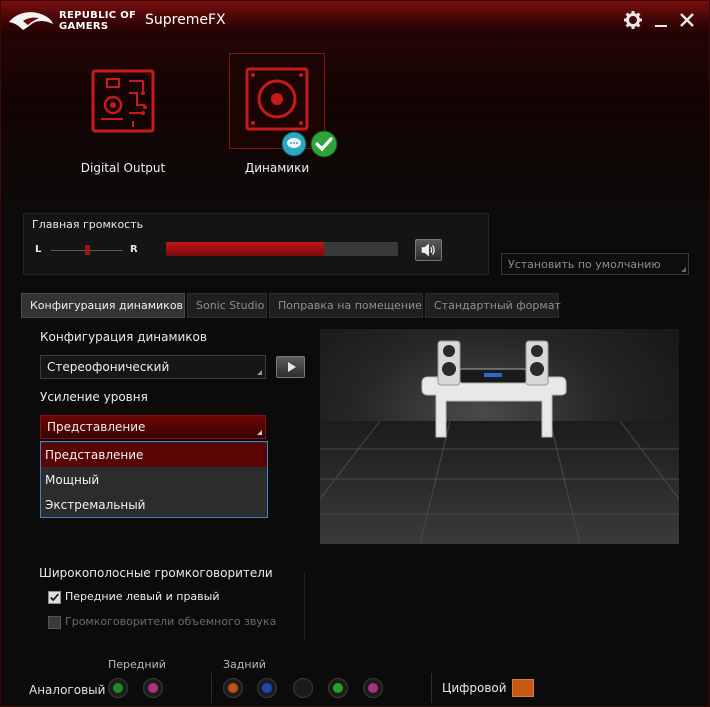  Describe the element at coordinates (683, 269) in the screenshot. I see `set-default-corner-icon` at that location.